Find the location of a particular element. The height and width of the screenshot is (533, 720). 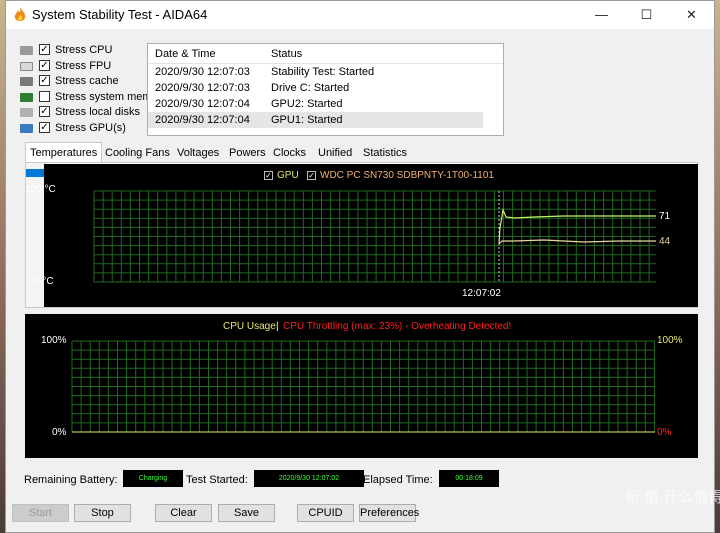

disk-legend-checkbox: ✓ is located at coordinates (311, 175).